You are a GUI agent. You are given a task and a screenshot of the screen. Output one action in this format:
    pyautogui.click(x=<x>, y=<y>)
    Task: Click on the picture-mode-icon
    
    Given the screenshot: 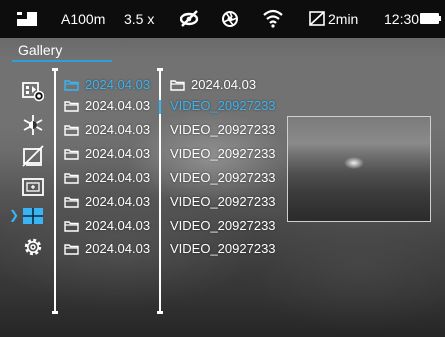 What is the action you would take?
    pyautogui.click(x=27, y=19)
    